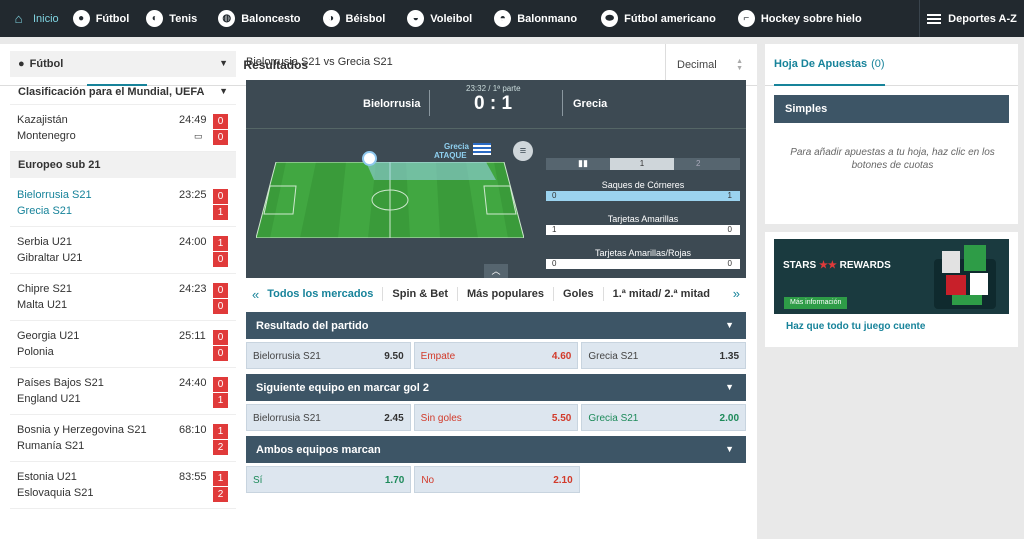 This screenshot has width=1024, height=539. I want to click on away-team: England U21, so click(49, 399).